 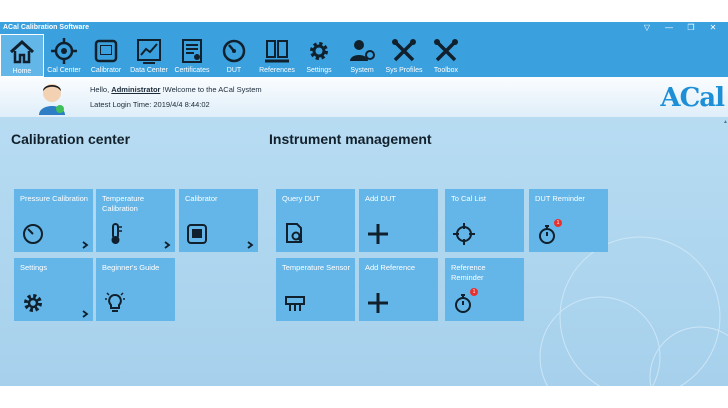 What do you see at coordinates (301, 198) in the screenshot?
I see `tile-label: Query DUT` at bounding box center [301, 198].